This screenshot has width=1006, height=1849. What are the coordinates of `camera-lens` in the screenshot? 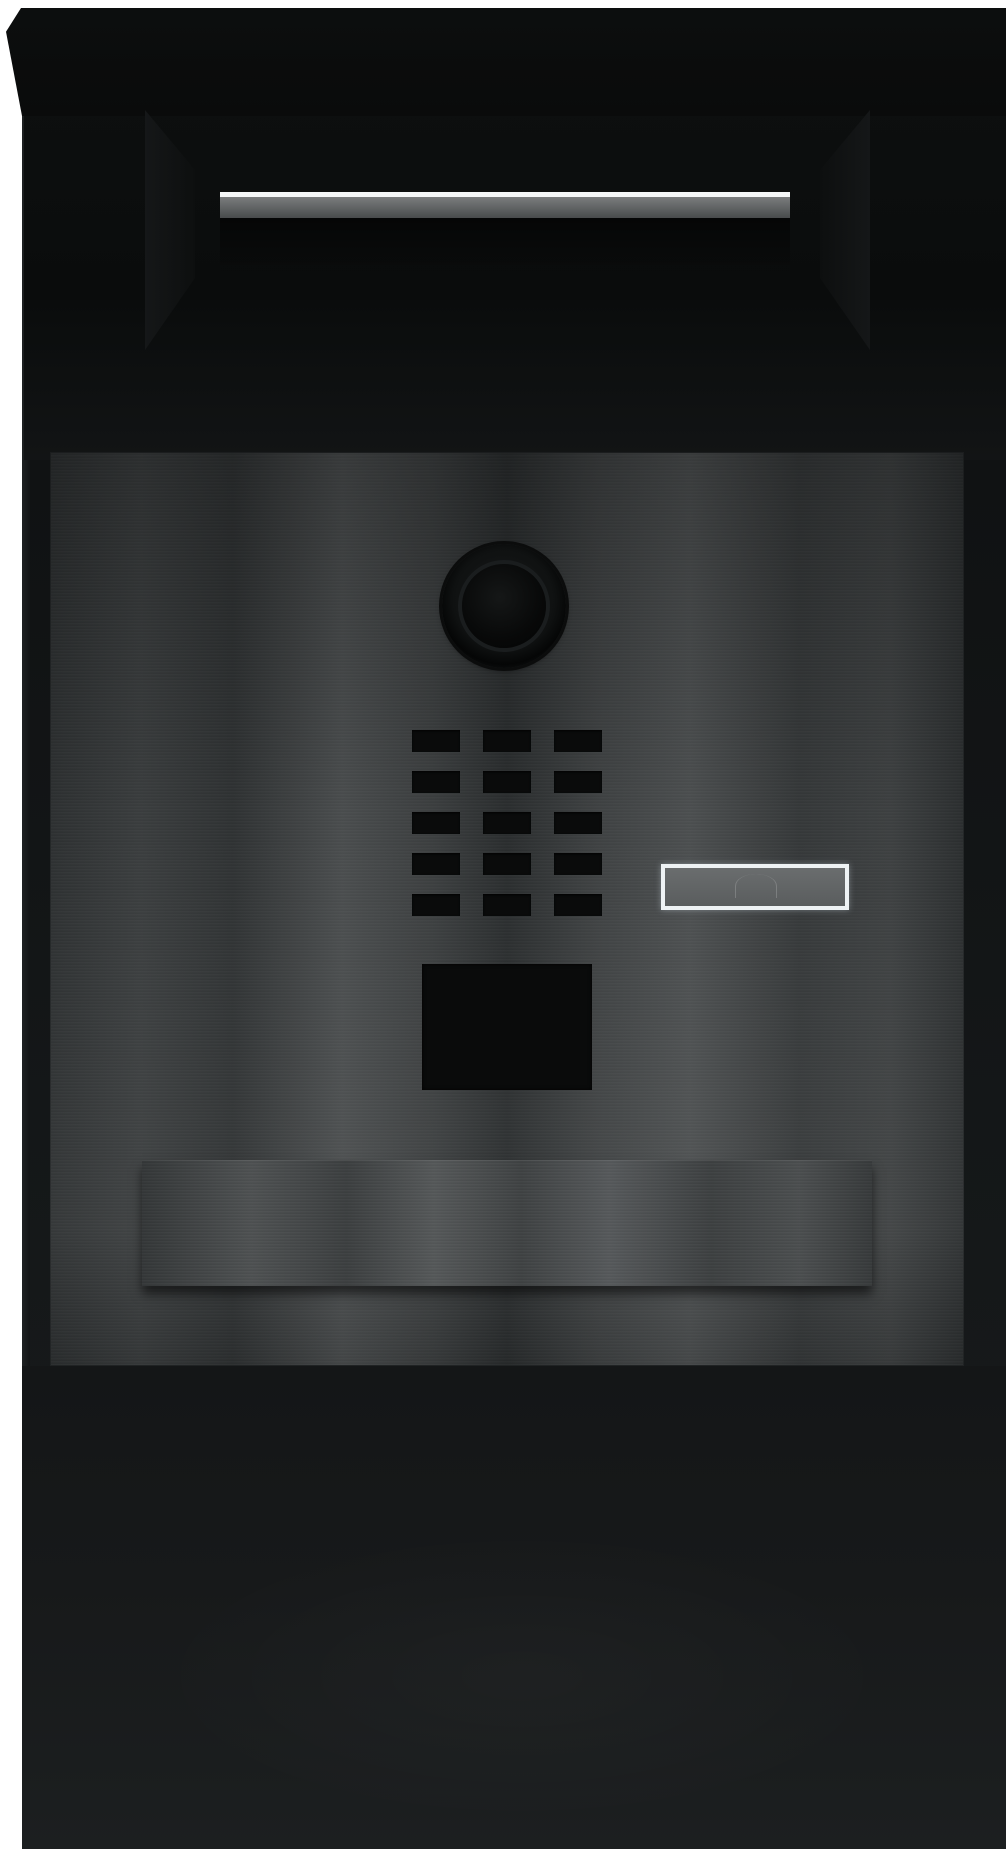 It's located at (504, 606).